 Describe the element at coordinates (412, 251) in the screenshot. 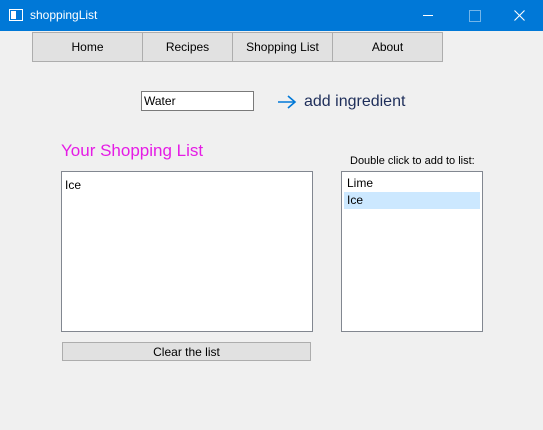

I see `suggestions-list: Lime Ice` at that location.